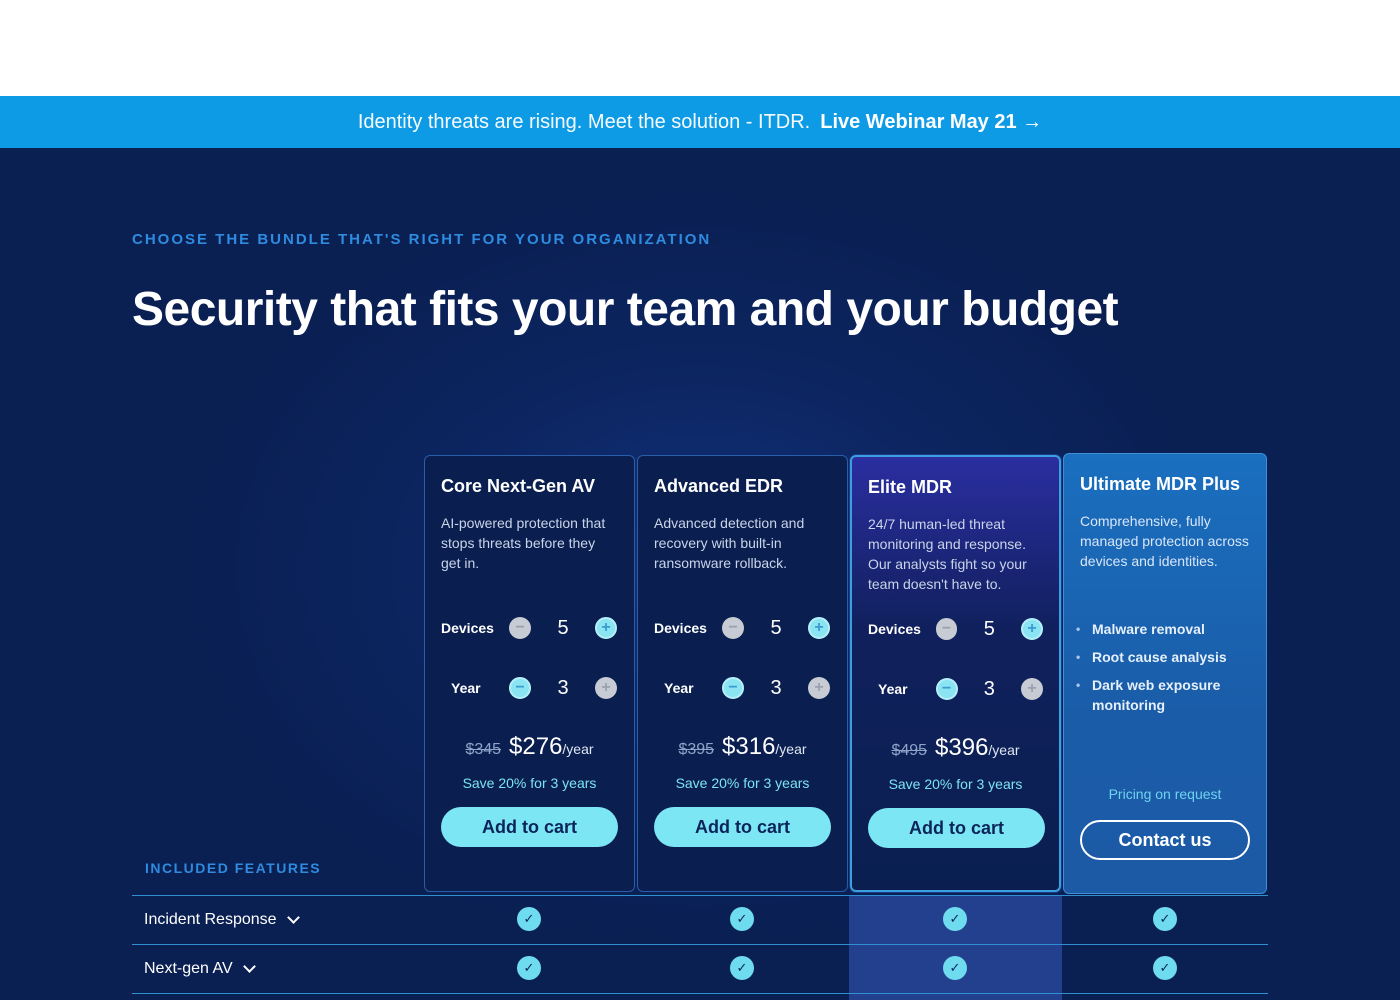 Image resolution: width=1400 pixels, height=1000 pixels. I want to click on top-header-area, so click(700, 48).